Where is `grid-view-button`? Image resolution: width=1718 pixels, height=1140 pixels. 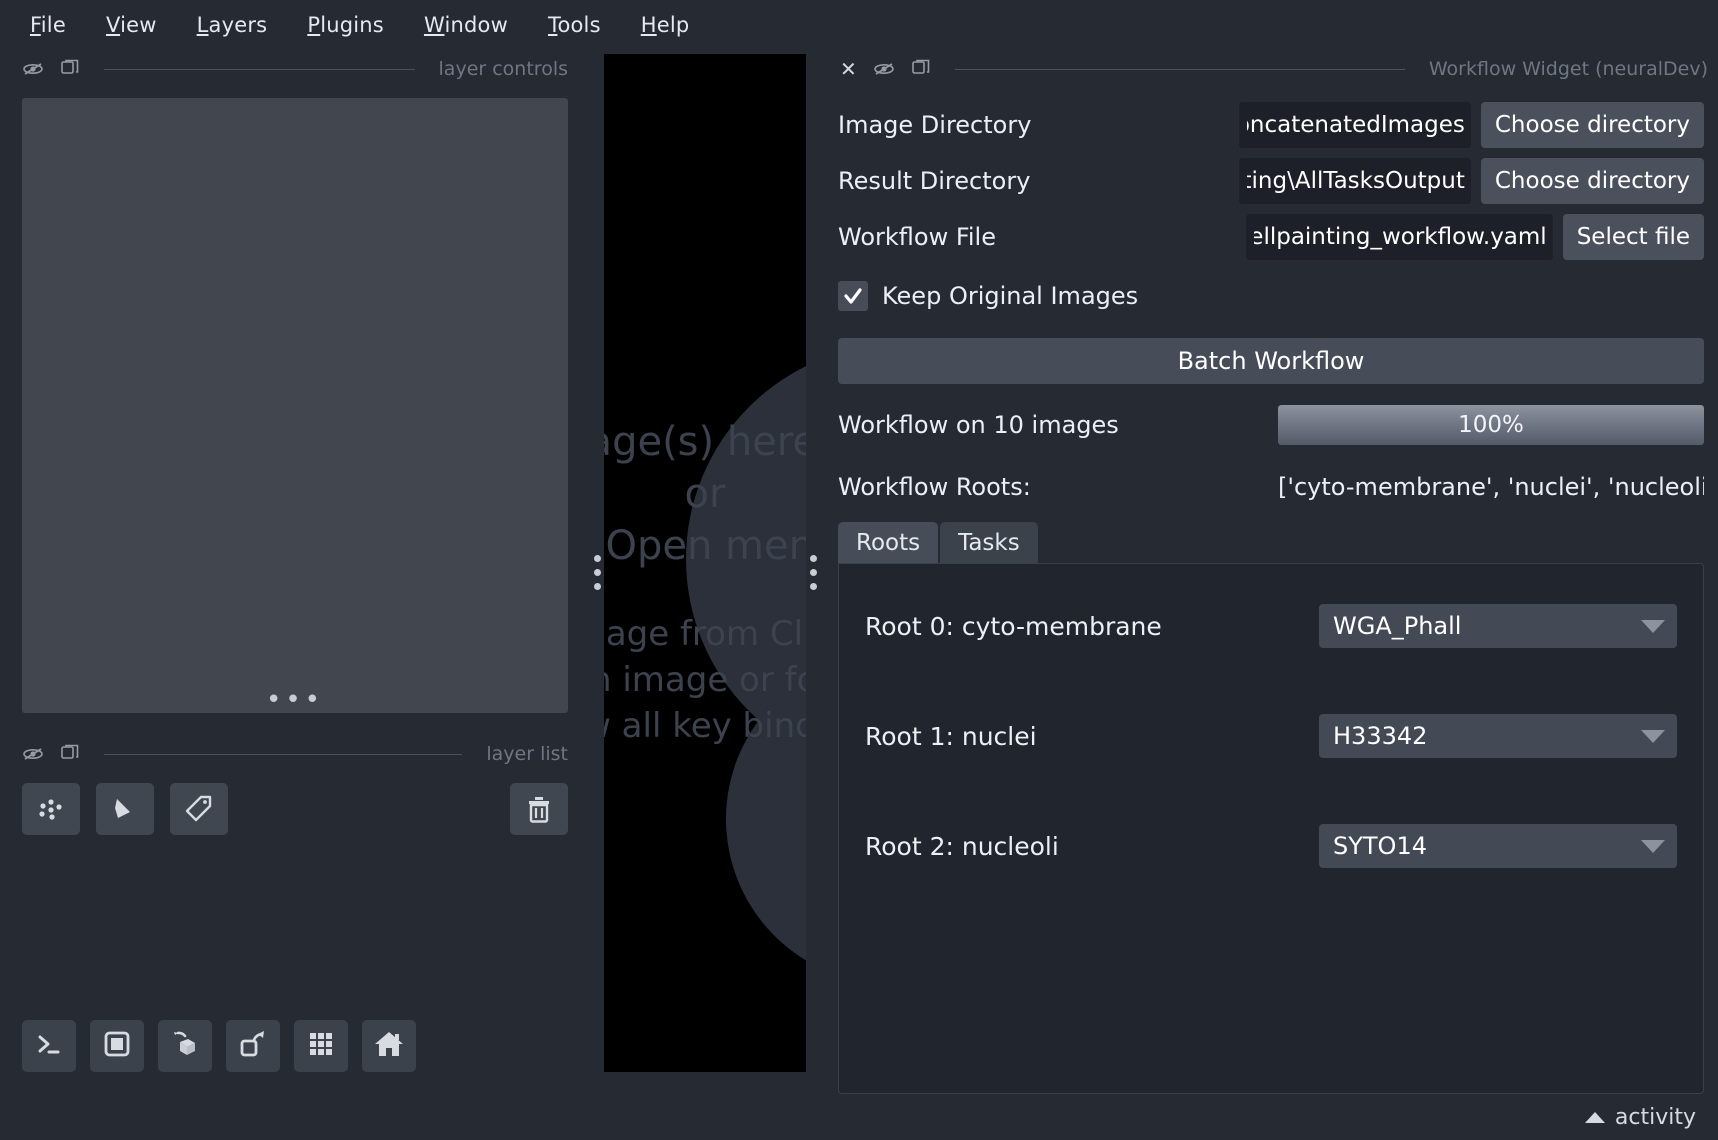
grid-view-button is located at coordinates (321, 1046).